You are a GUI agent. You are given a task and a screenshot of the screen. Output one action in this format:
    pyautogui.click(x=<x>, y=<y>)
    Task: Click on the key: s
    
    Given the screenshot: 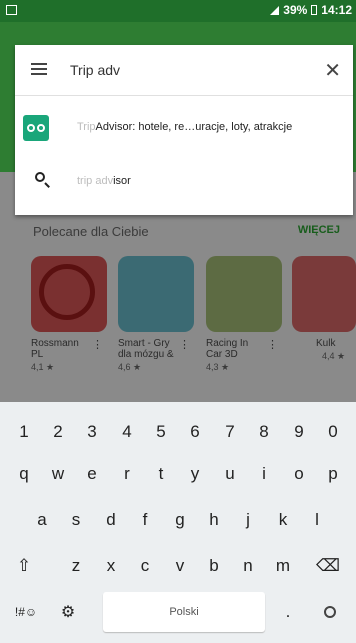 What is the action you would take?
    pyautogui.click(x=76, y=520)
    